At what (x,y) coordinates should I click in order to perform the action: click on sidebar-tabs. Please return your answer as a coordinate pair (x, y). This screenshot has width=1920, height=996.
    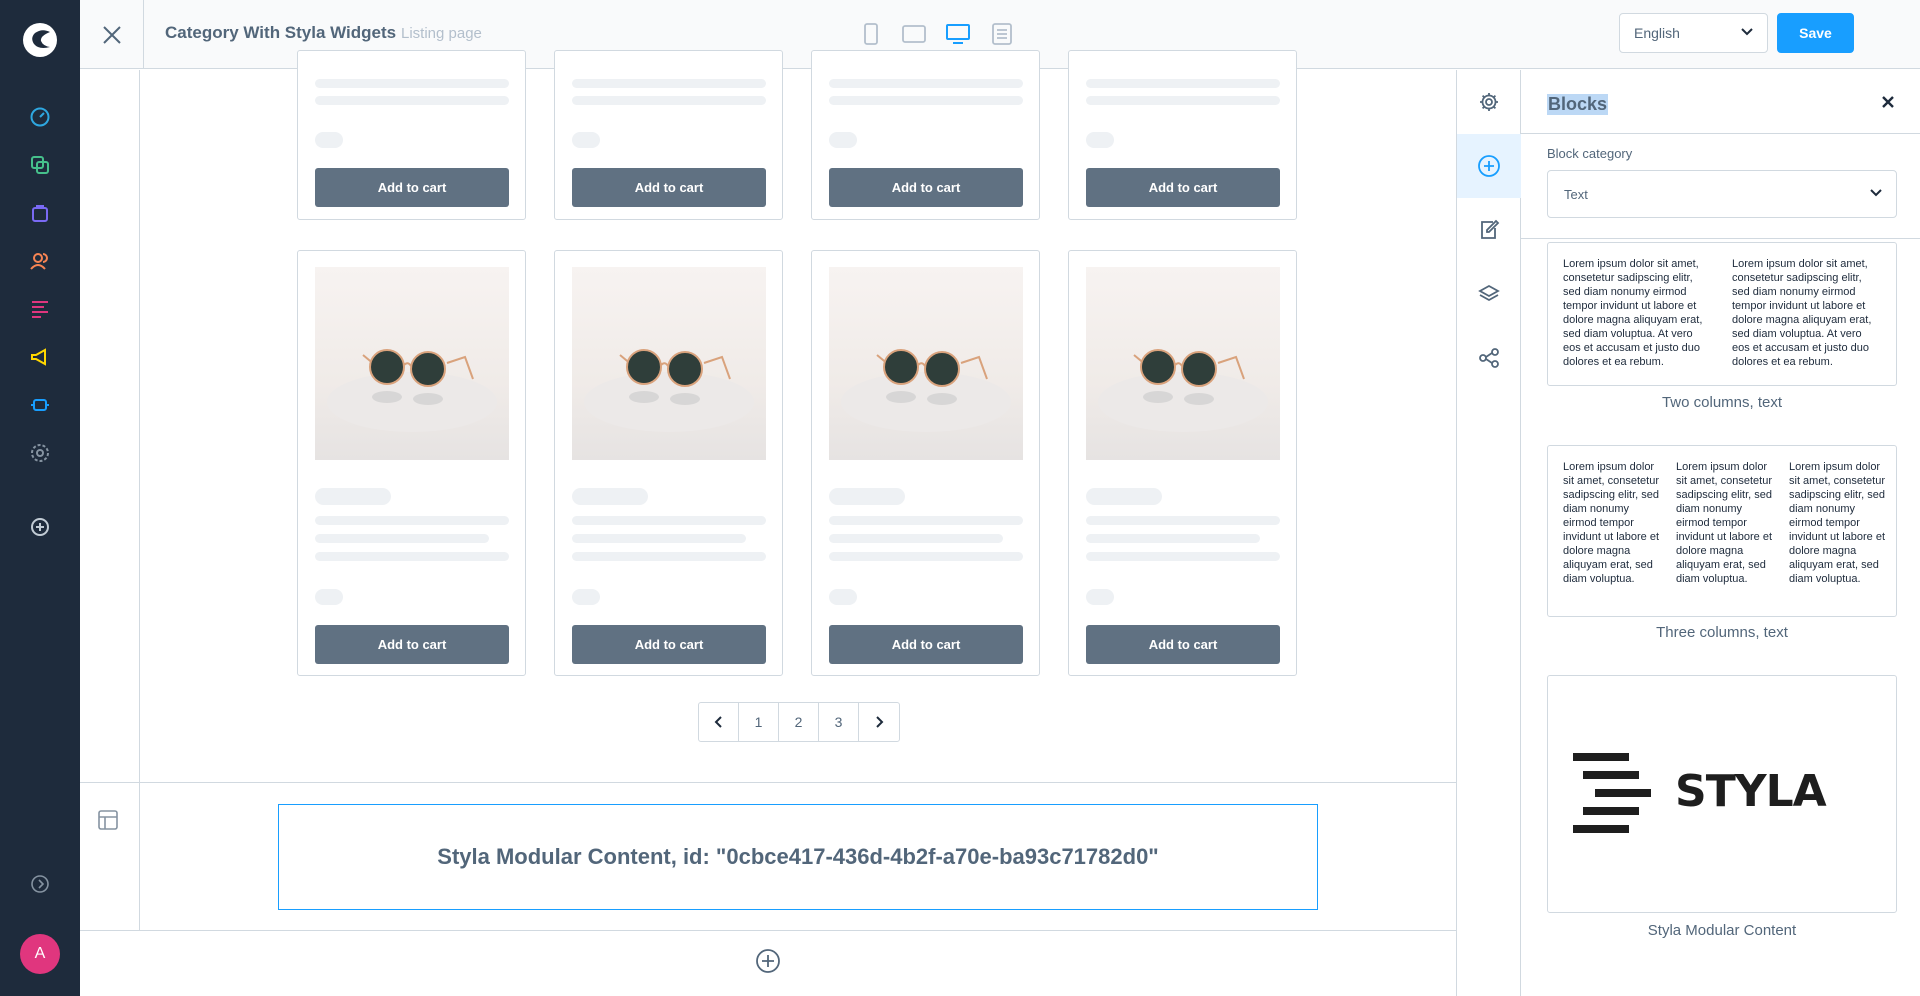
    Looking at the image, I should click on (1488, 533).